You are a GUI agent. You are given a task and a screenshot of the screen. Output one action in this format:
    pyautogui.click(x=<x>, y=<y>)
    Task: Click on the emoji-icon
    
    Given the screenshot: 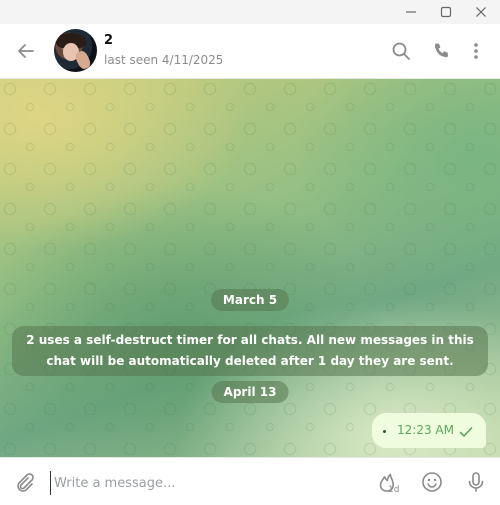 What is the action you would take?
    pyautogui.click(x=432, y=482)
    